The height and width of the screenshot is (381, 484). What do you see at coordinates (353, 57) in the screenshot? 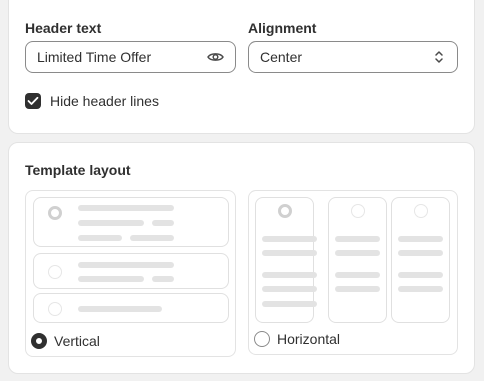
I see `alignment-select: Center` at bounding box center [353, 57].